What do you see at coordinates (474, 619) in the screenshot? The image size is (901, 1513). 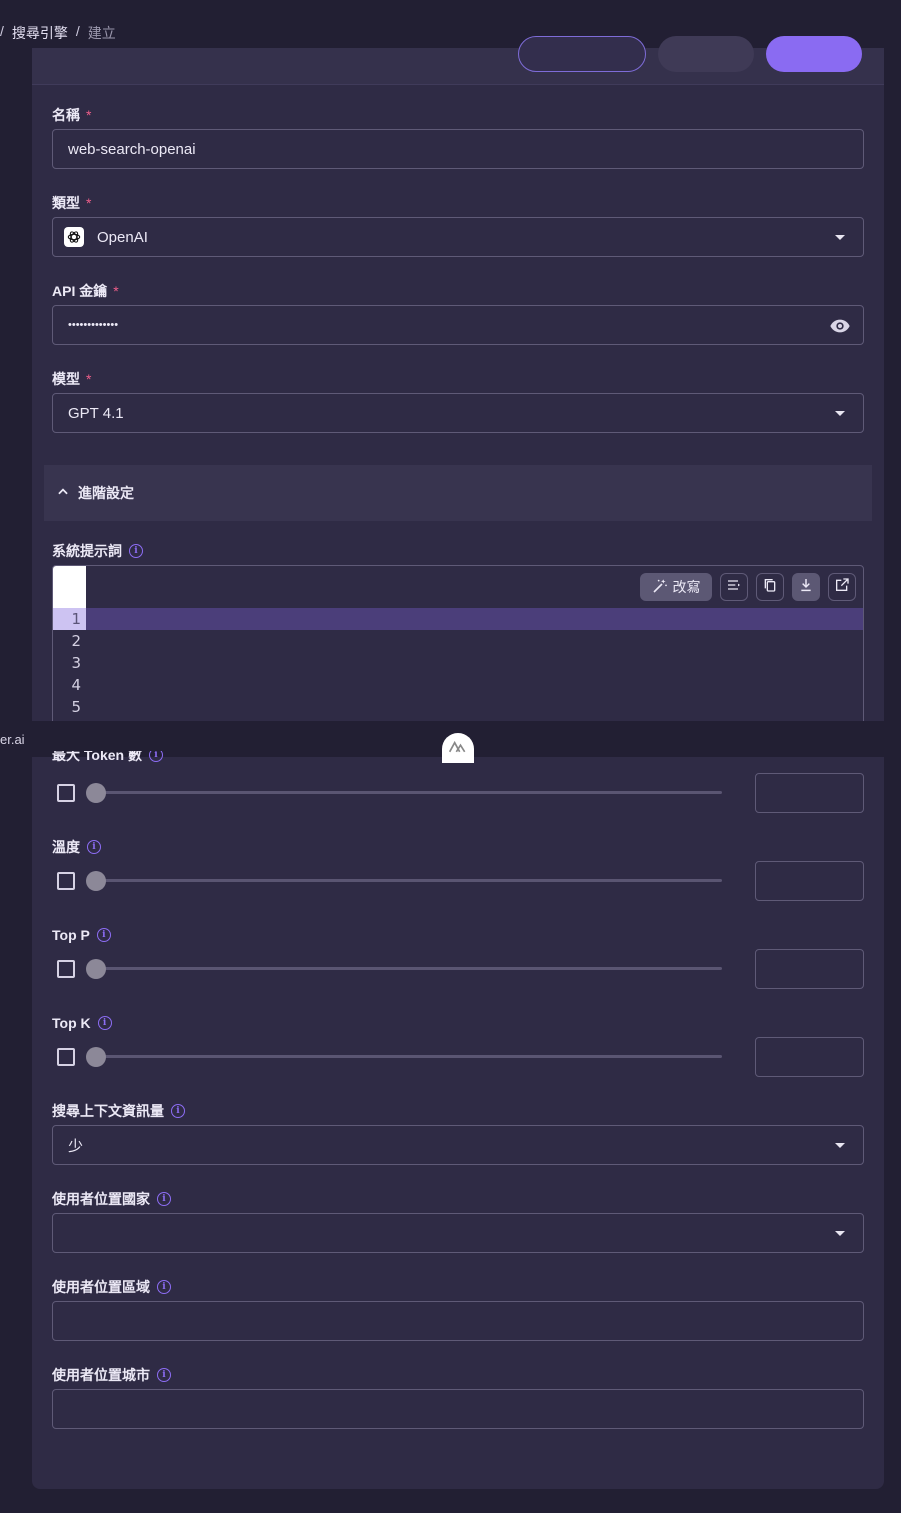 I see `active-line-highlight` at bounding box center [474, 619].